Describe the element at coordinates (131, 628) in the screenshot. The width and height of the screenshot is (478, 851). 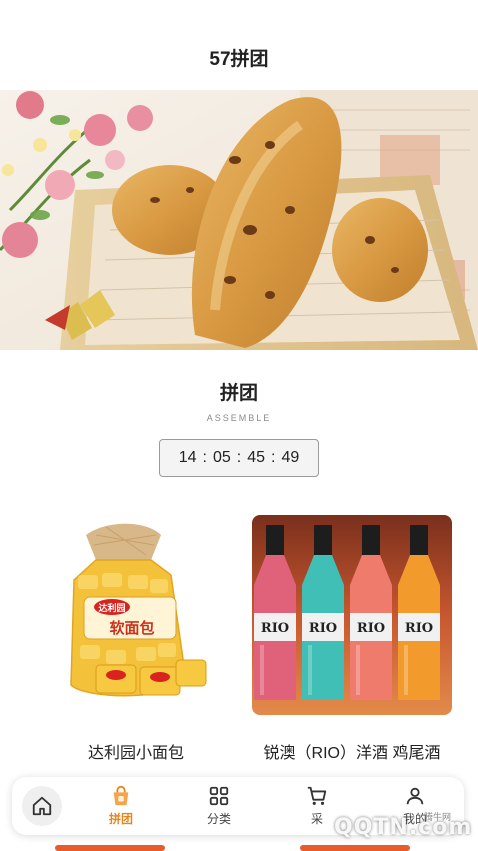
I see `pack-label: 软面包` at that location.